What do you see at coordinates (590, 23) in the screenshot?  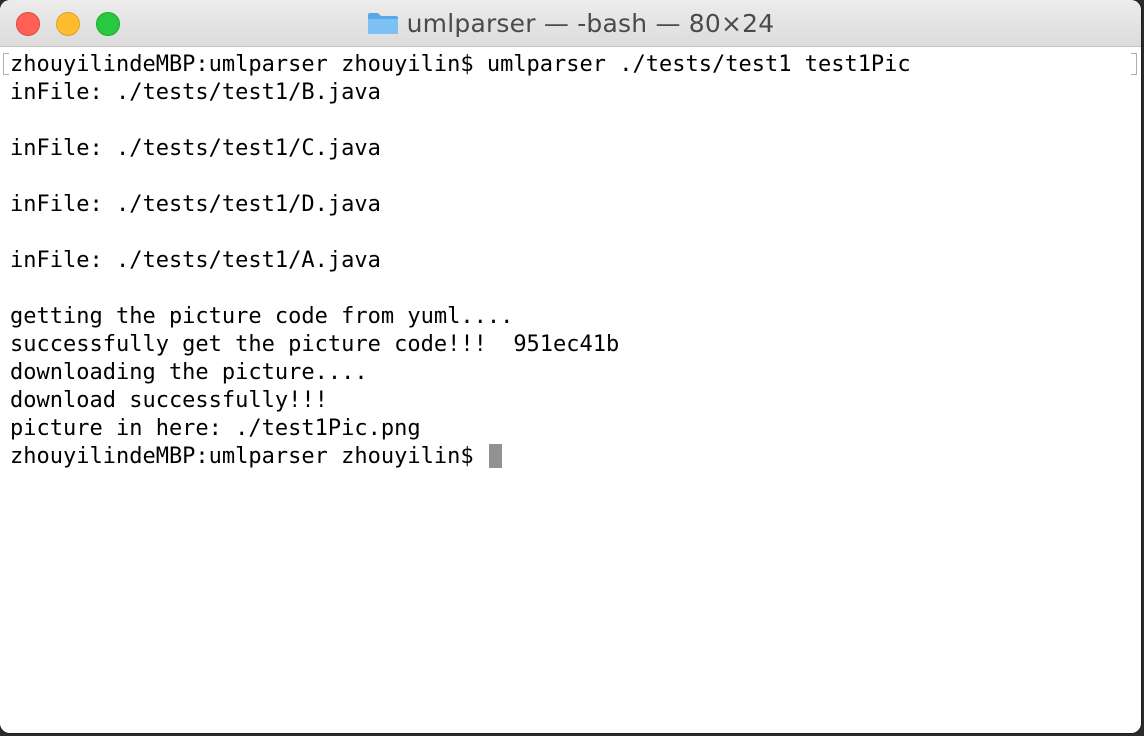 I see `window-title: umlparser — -bash — 80×24` at bounding box center [590, 23].